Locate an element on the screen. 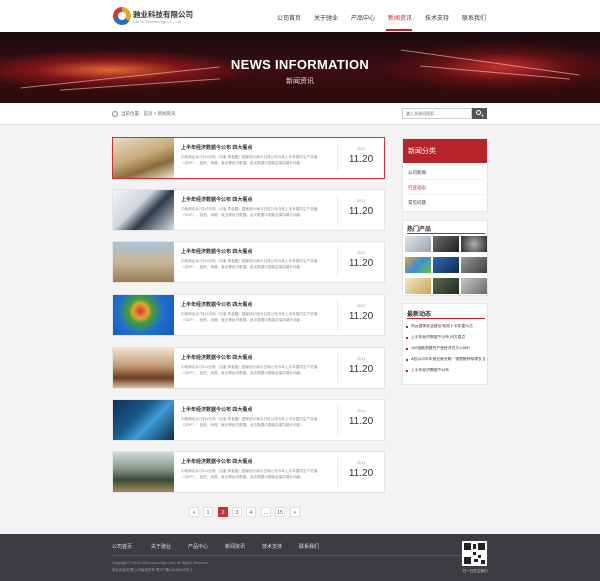 Image resolution: width=600 pixels, height=581 pixels. page-banner: NEWS INFORMATION 新闻资讯 is located at coordinates (300, 67).